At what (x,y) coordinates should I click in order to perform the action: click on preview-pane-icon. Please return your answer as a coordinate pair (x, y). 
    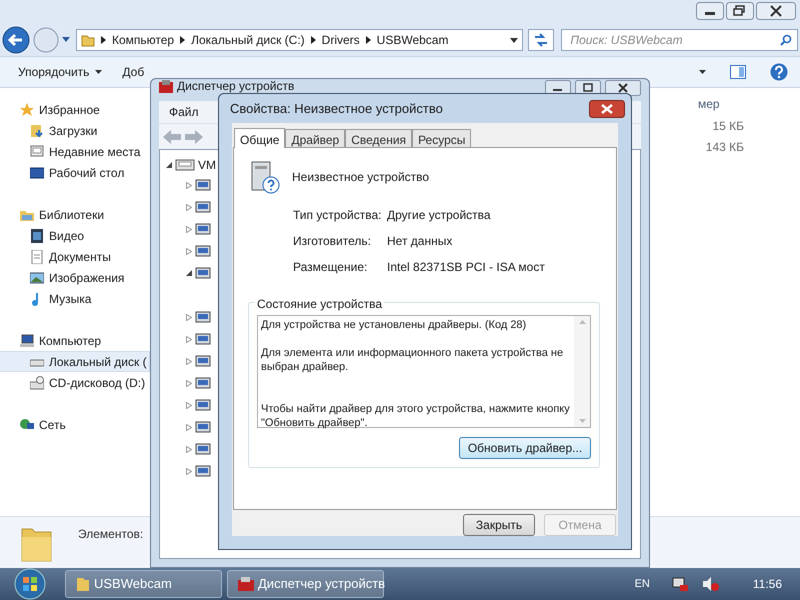
    Looking at the image, I should click on (738, 72).